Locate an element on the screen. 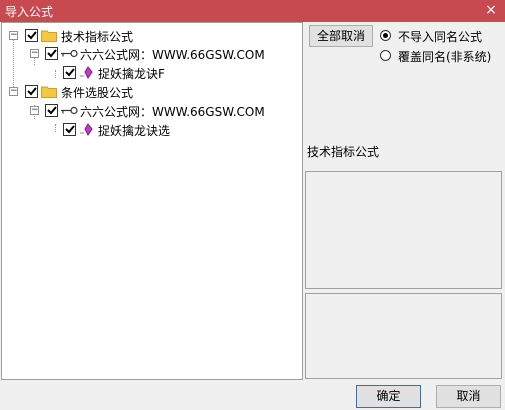  detail-box-top is located at coordinates (403, 230).